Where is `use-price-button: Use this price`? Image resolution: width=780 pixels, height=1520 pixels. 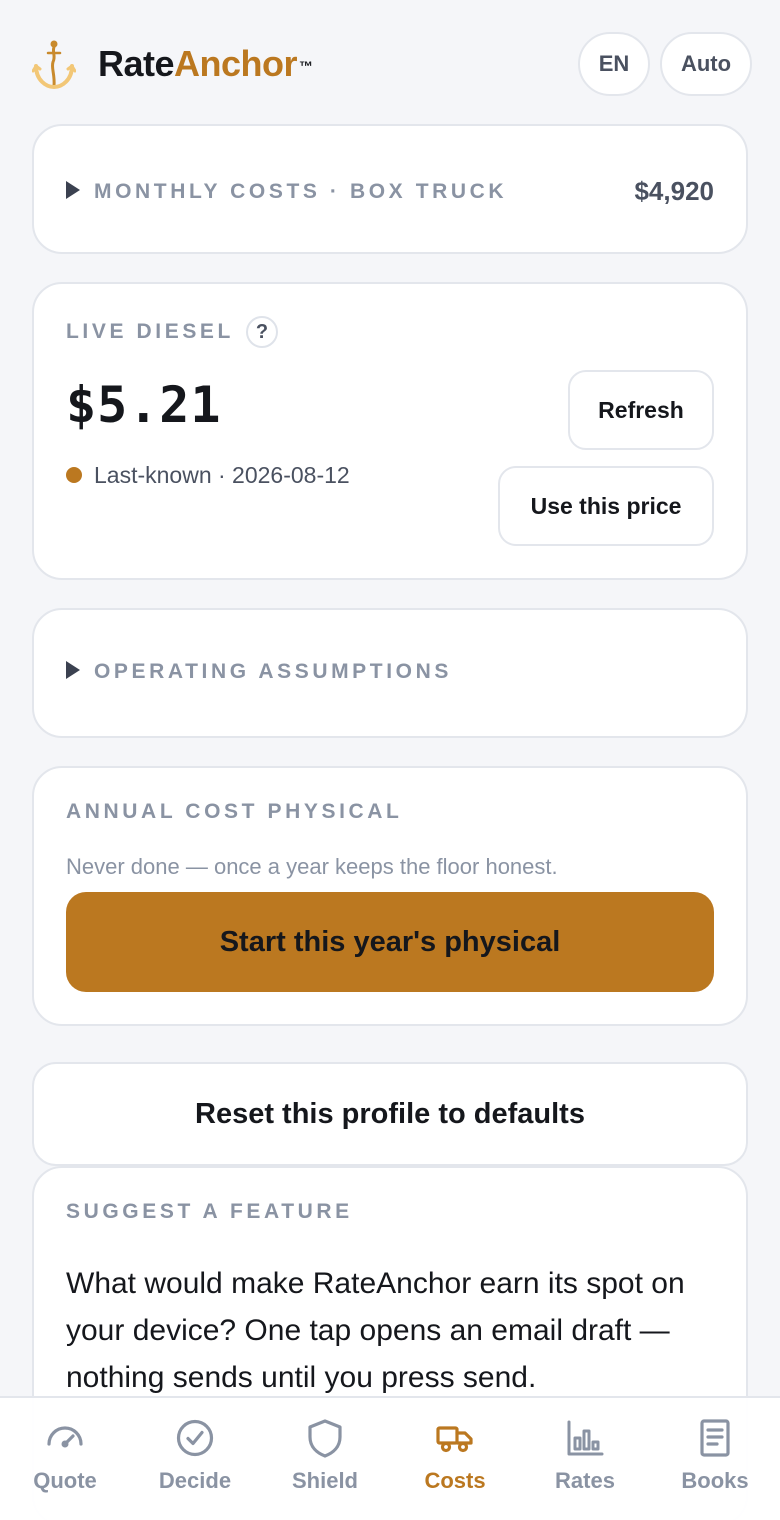
use-price-button: Use this price is located at coordinates (606, 506).